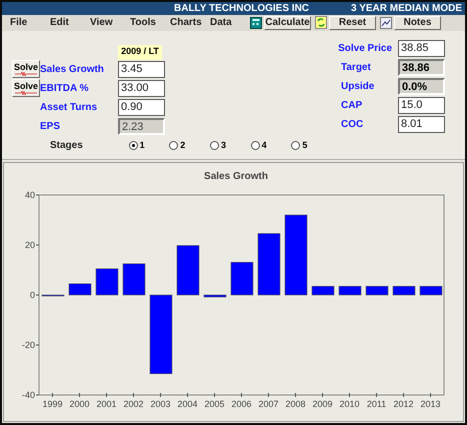  I want to click on x-tick-label: 2008, so click(295, 404).